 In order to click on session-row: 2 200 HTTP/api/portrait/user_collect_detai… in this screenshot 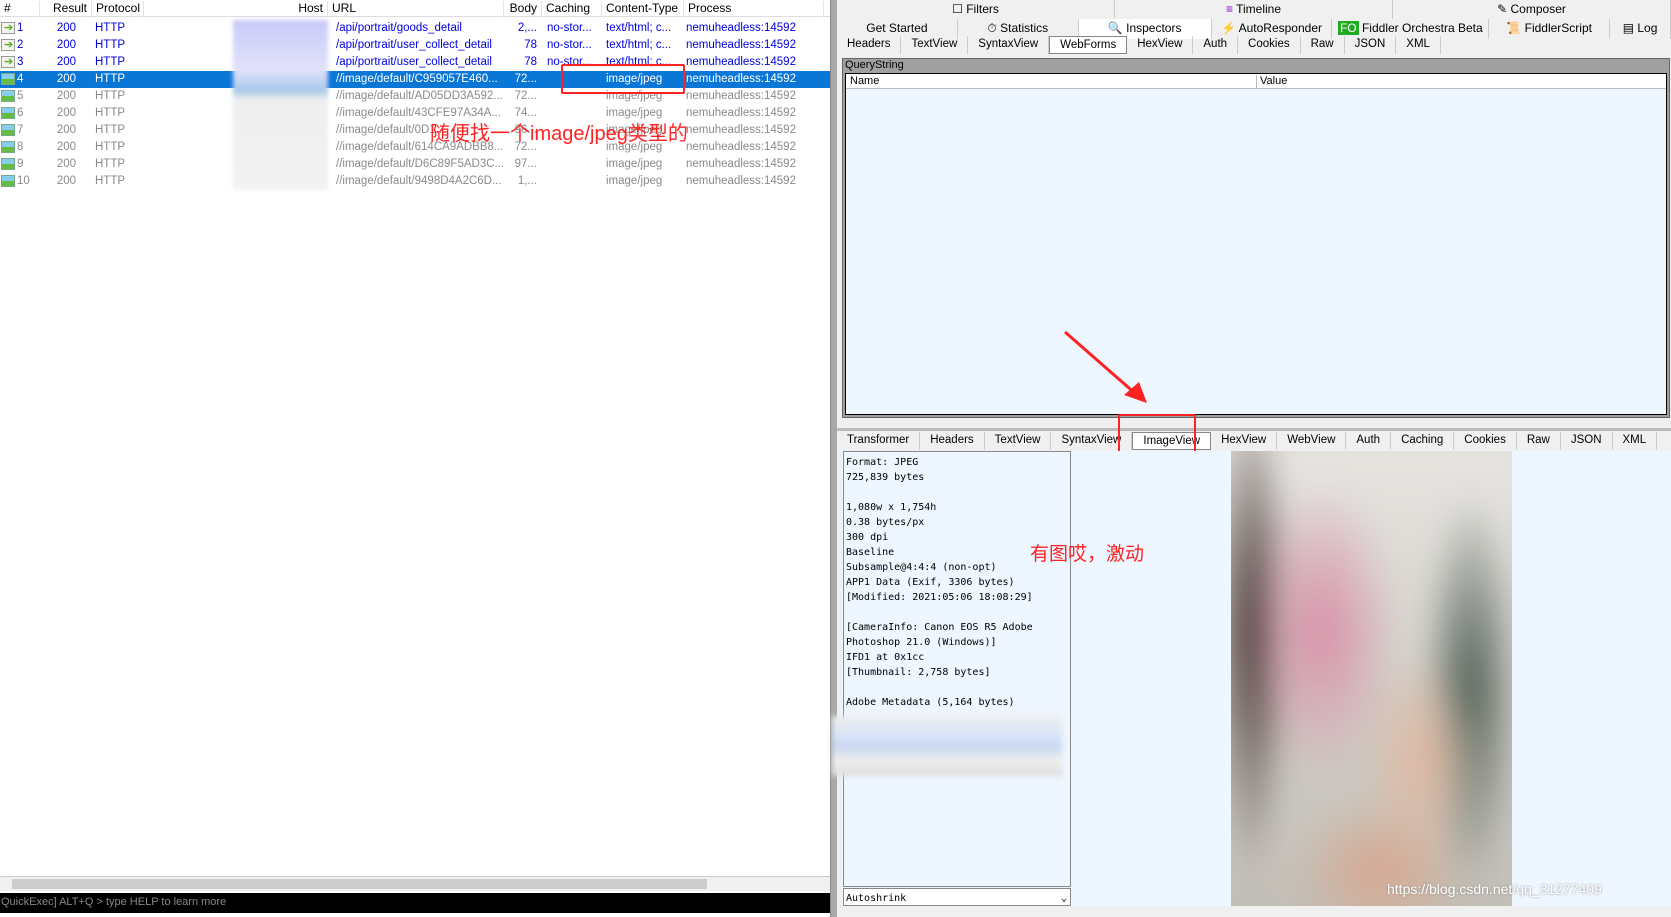, I will do `click(415, 45)`.